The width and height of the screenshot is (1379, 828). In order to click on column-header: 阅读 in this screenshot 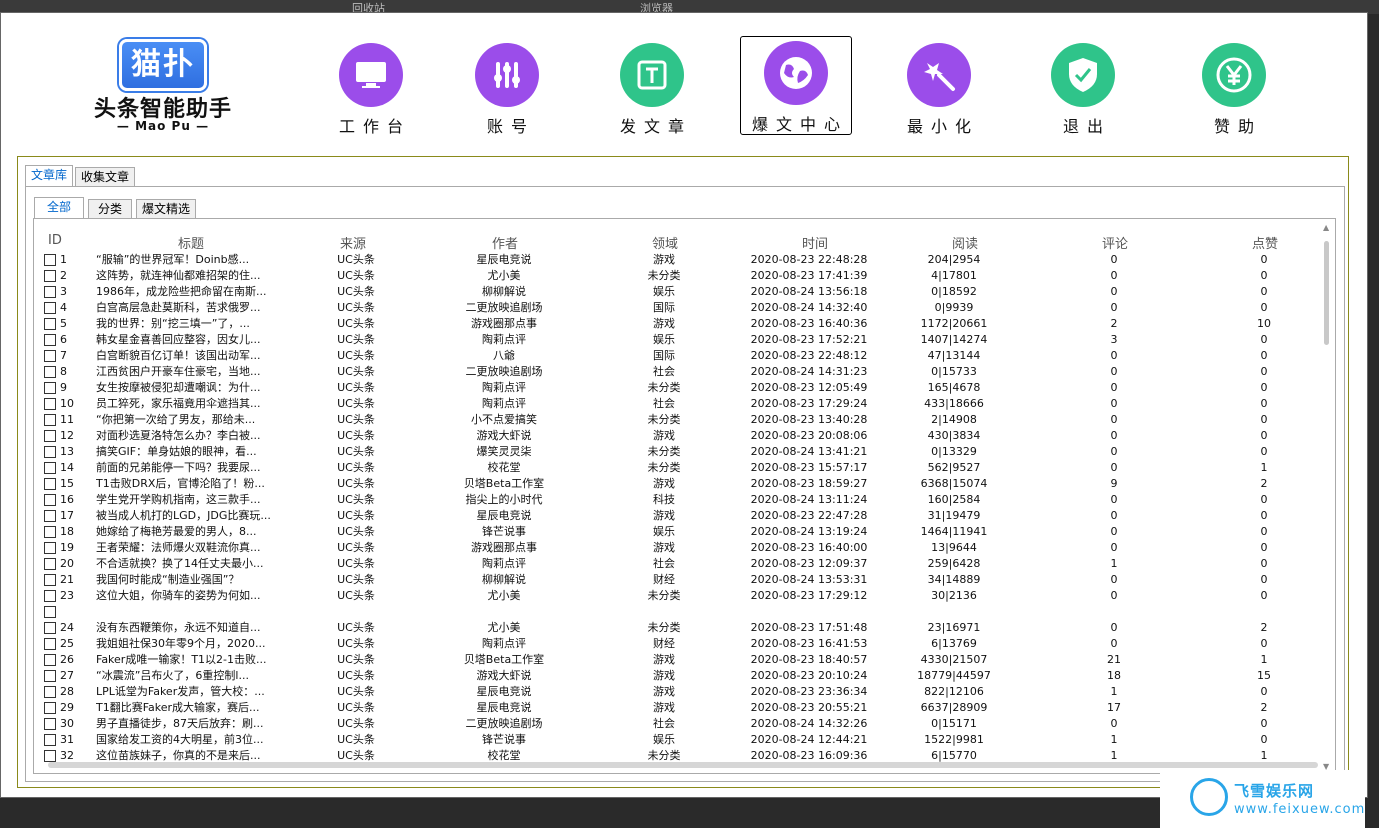, I will do `click(965, 242)`.